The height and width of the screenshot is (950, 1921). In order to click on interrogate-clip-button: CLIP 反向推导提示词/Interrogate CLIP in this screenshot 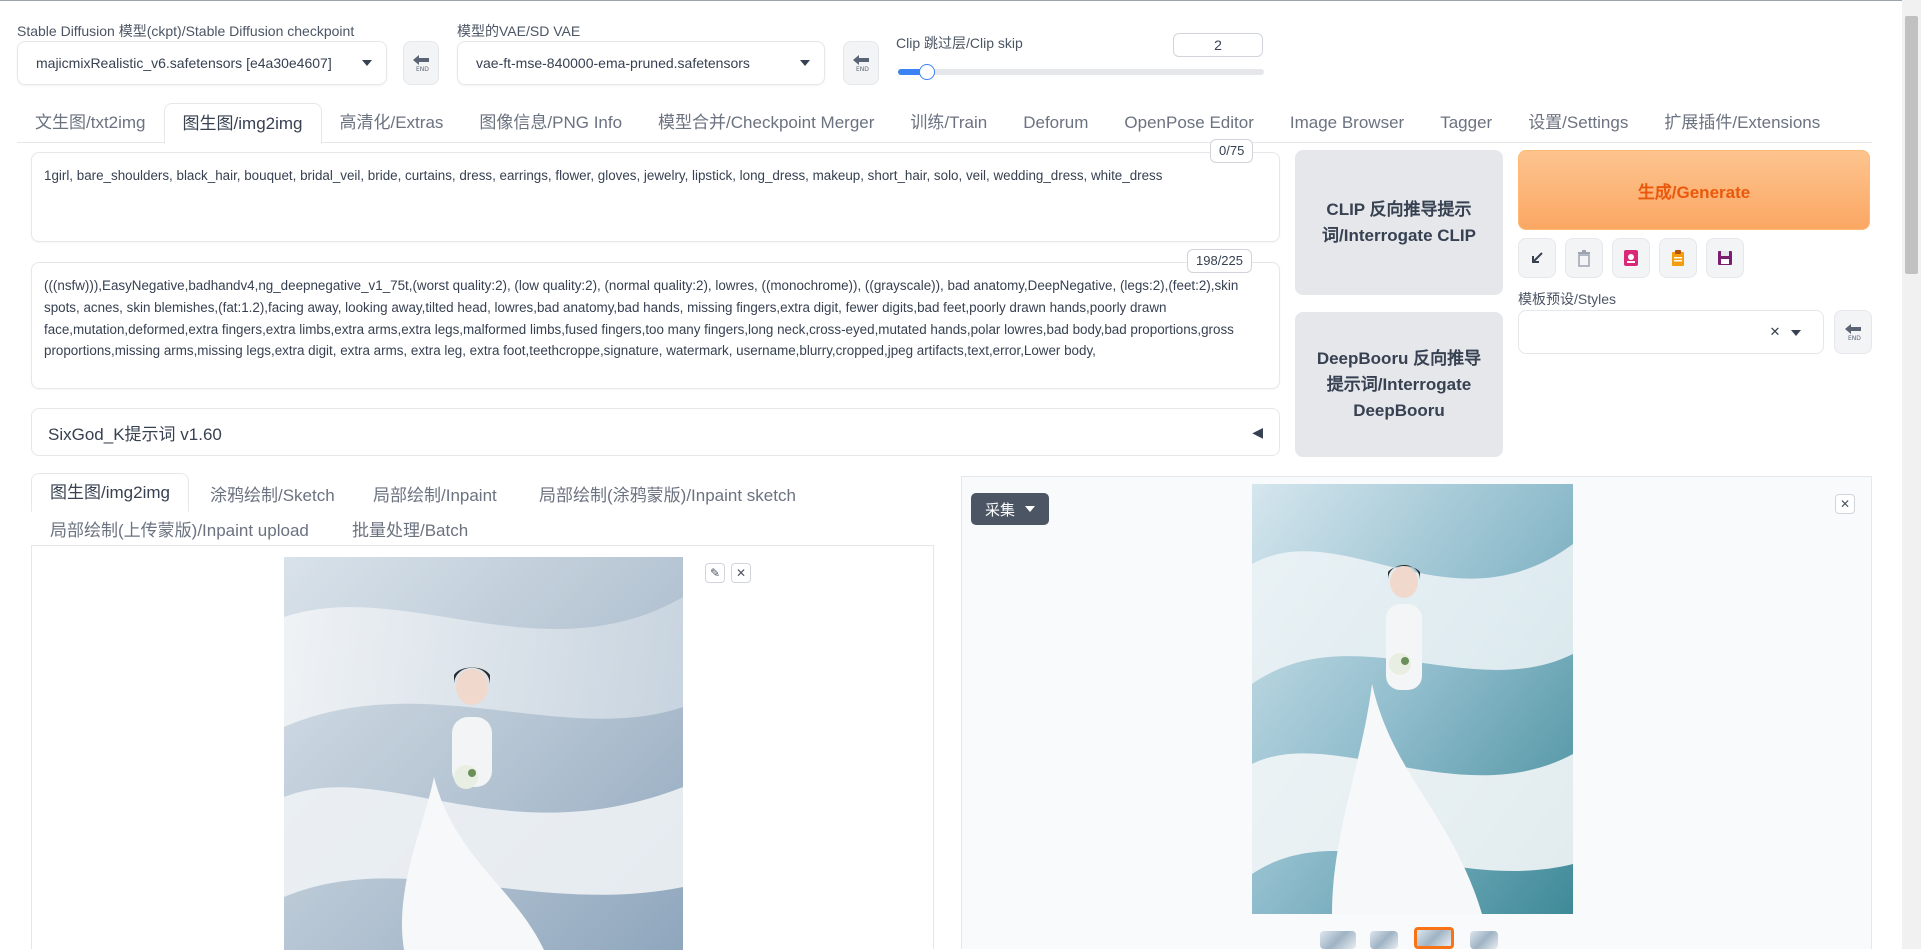, I will do `click(1399, 222)`.